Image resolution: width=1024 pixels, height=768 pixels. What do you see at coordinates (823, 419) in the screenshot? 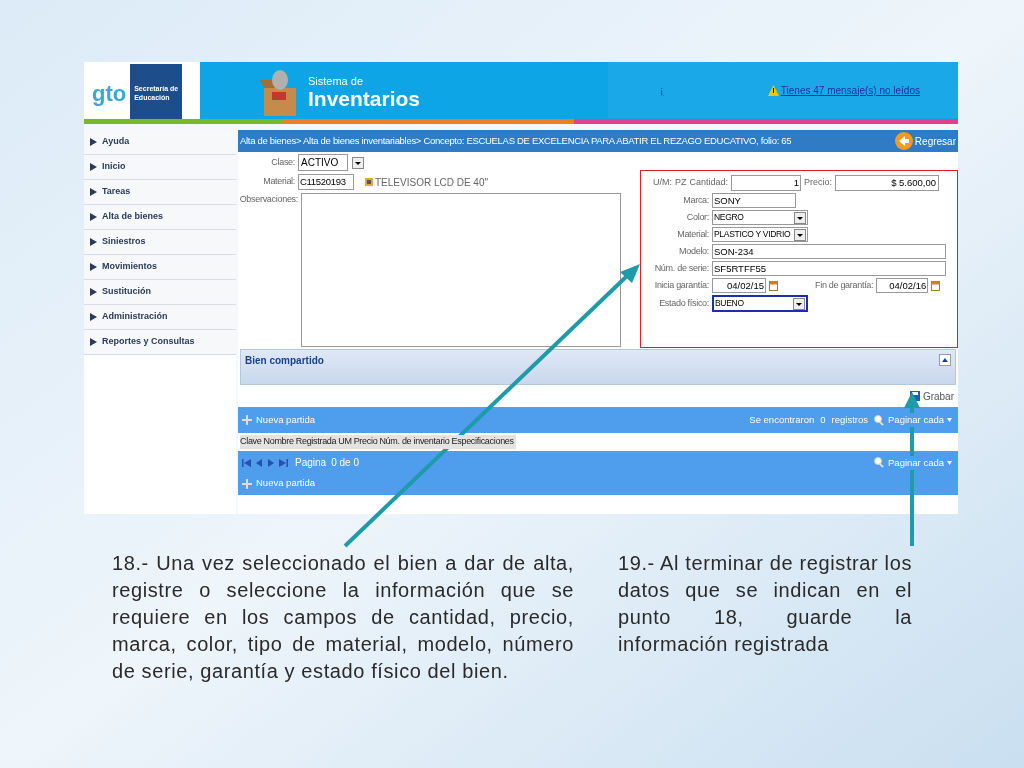
I see `found-count: 0` at bounding box center [823, 419].